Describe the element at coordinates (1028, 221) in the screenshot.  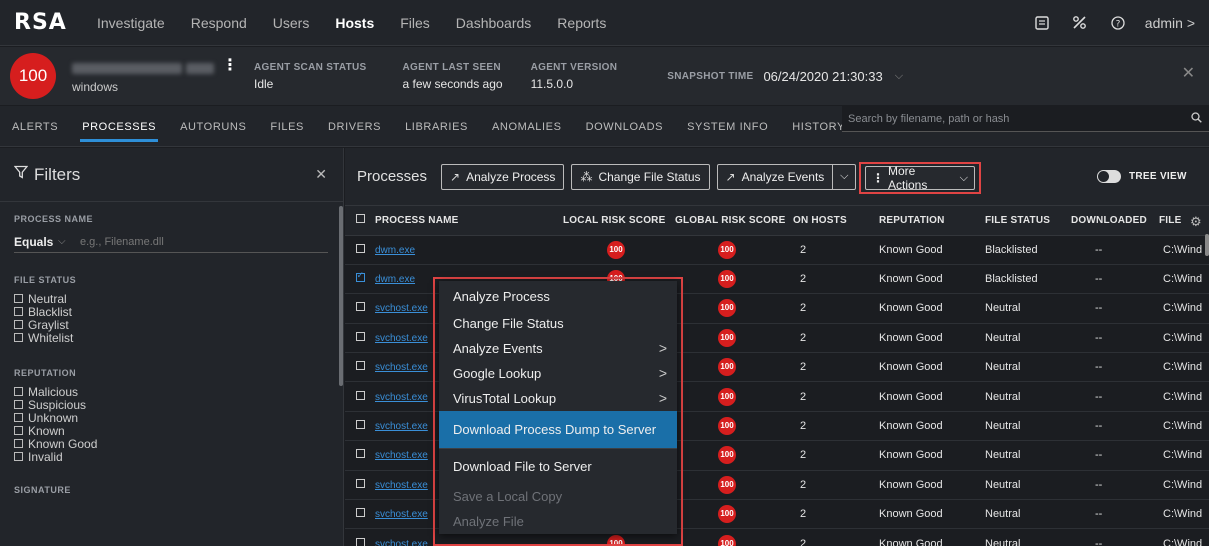
I see `col-file-status: FILE STATUS` at that location.